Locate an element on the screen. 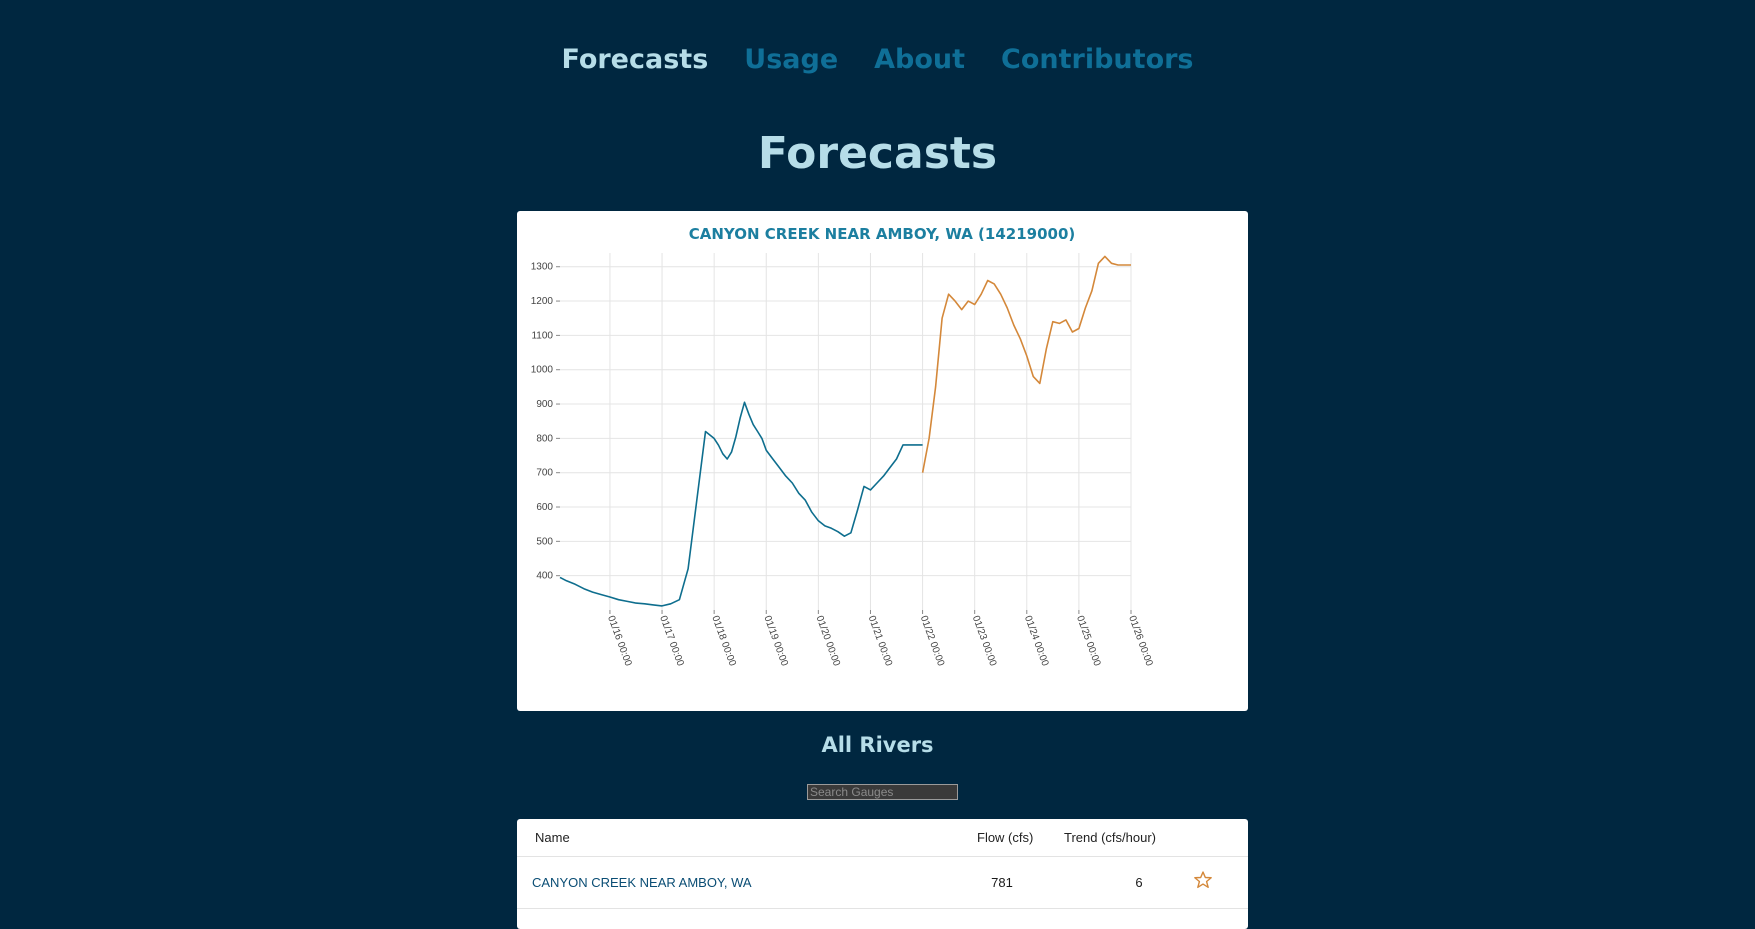 This screenshot has width=1755, height=929. y-tick-label: 600 is located at coordinates (544, 507).